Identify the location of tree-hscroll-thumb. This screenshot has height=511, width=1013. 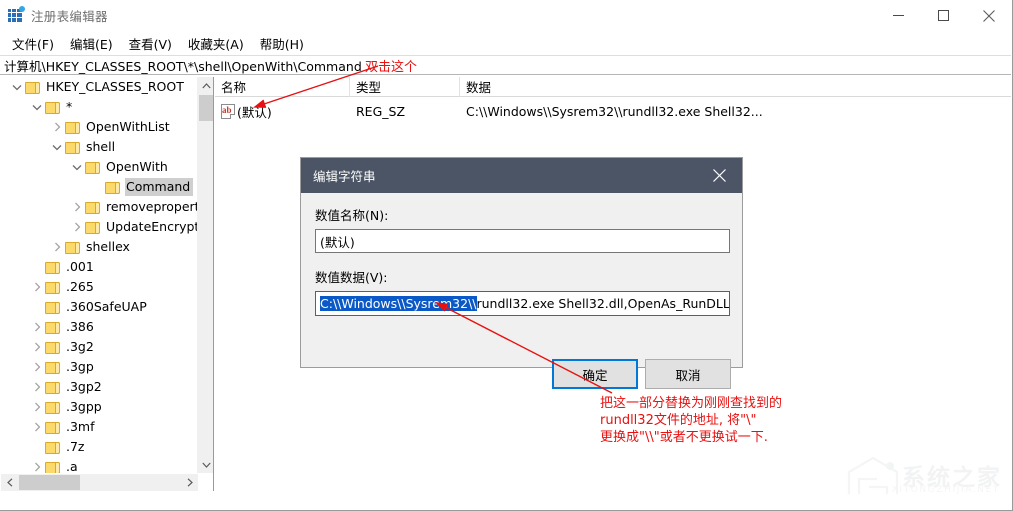
(49, 482).